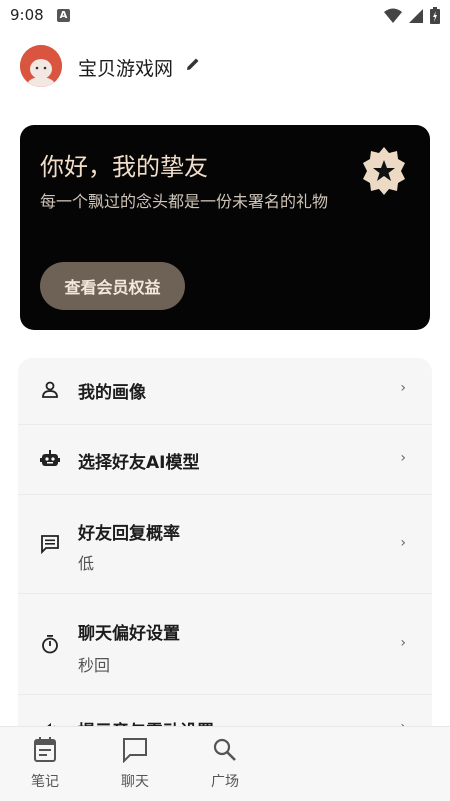 This screenshot has width=450, height=801. I want to click on wifi-icon, so click(393, 15).